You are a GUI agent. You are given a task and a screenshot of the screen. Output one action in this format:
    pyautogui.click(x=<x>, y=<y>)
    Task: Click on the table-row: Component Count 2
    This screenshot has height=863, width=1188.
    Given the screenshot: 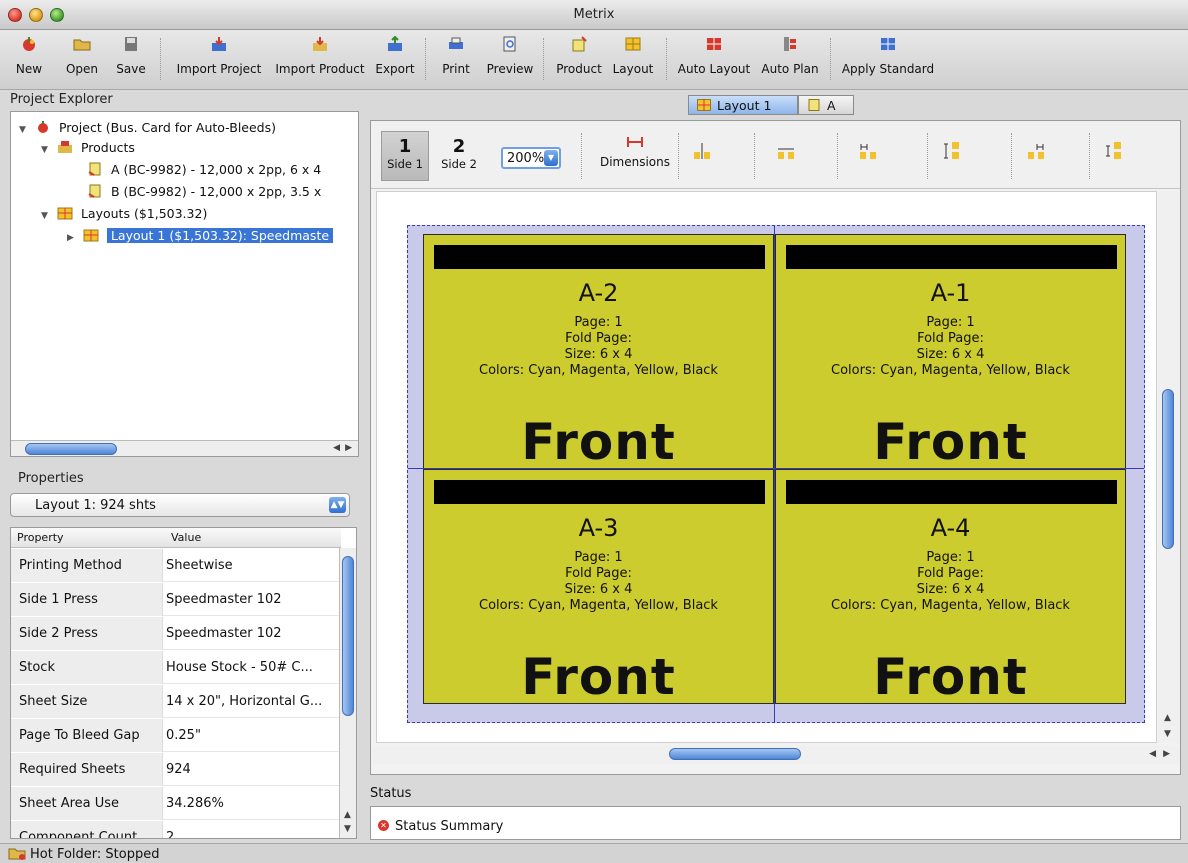 What is the action you would take?
    pyautogui.click(x=176, y=829)
    